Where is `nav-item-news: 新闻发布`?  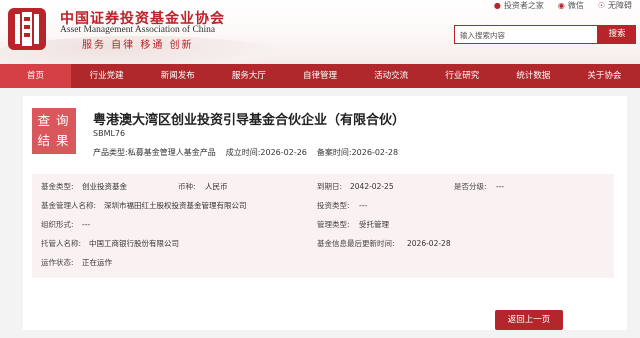
nav-item-news: 新闻发布 is located at coordinates (177, 76).